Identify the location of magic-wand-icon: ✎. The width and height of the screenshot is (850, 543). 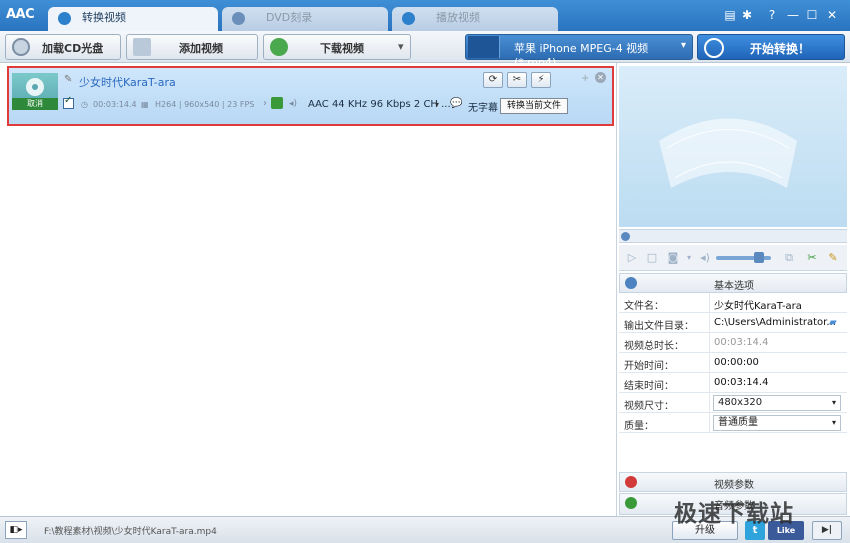
(833, 258).